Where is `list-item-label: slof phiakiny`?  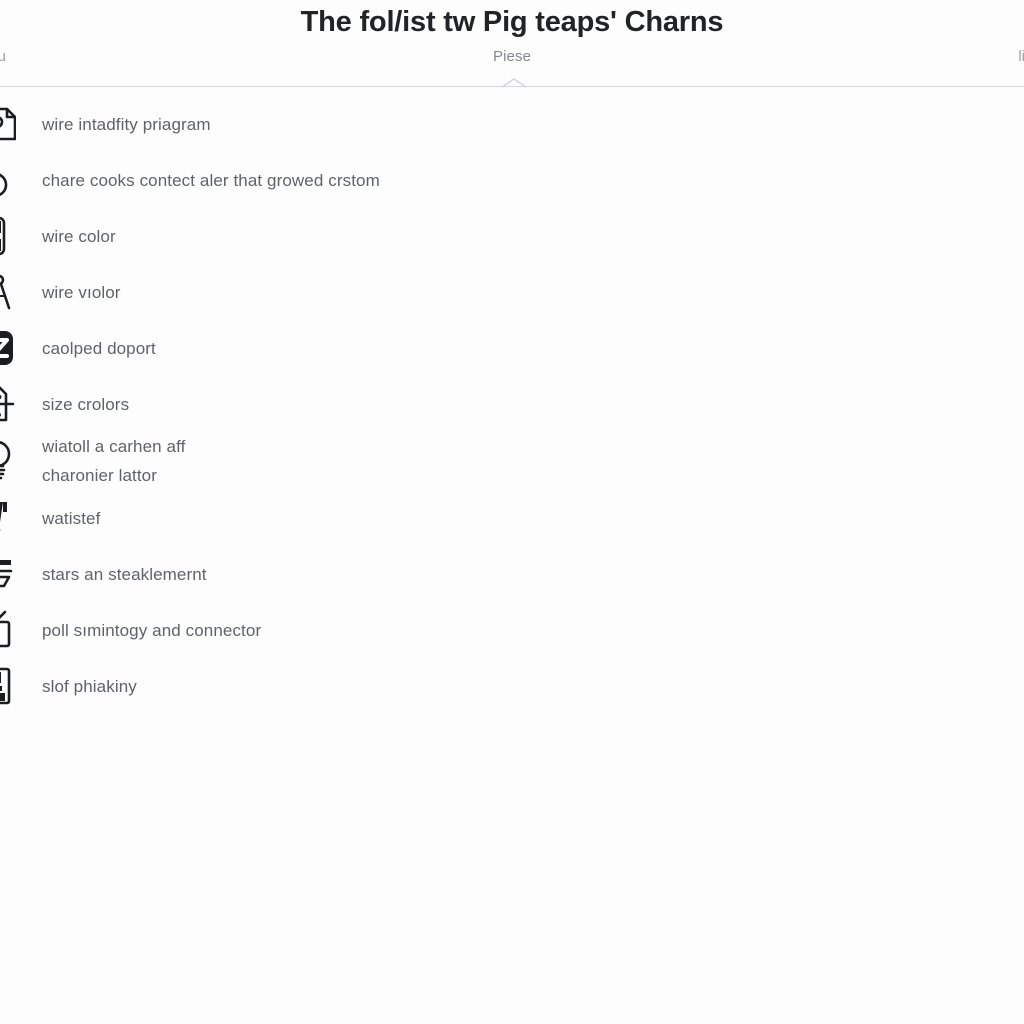 list-item-label: slof phiakiny is located at coordinates (89, 686).